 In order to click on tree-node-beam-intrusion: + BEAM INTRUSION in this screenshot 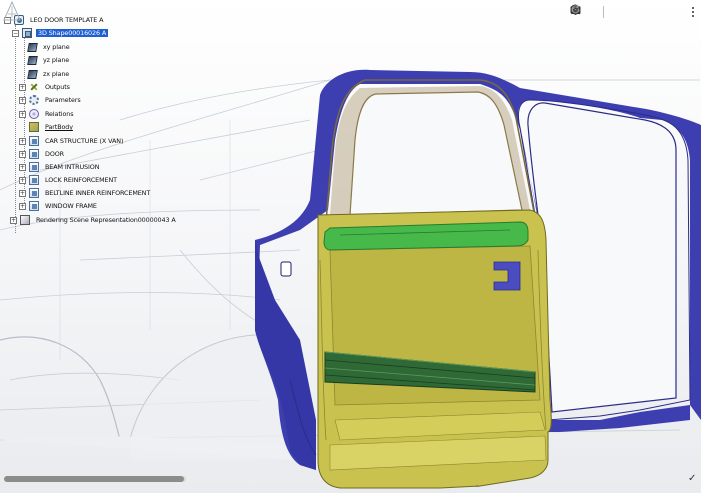, I will do `click(60, 167)`.